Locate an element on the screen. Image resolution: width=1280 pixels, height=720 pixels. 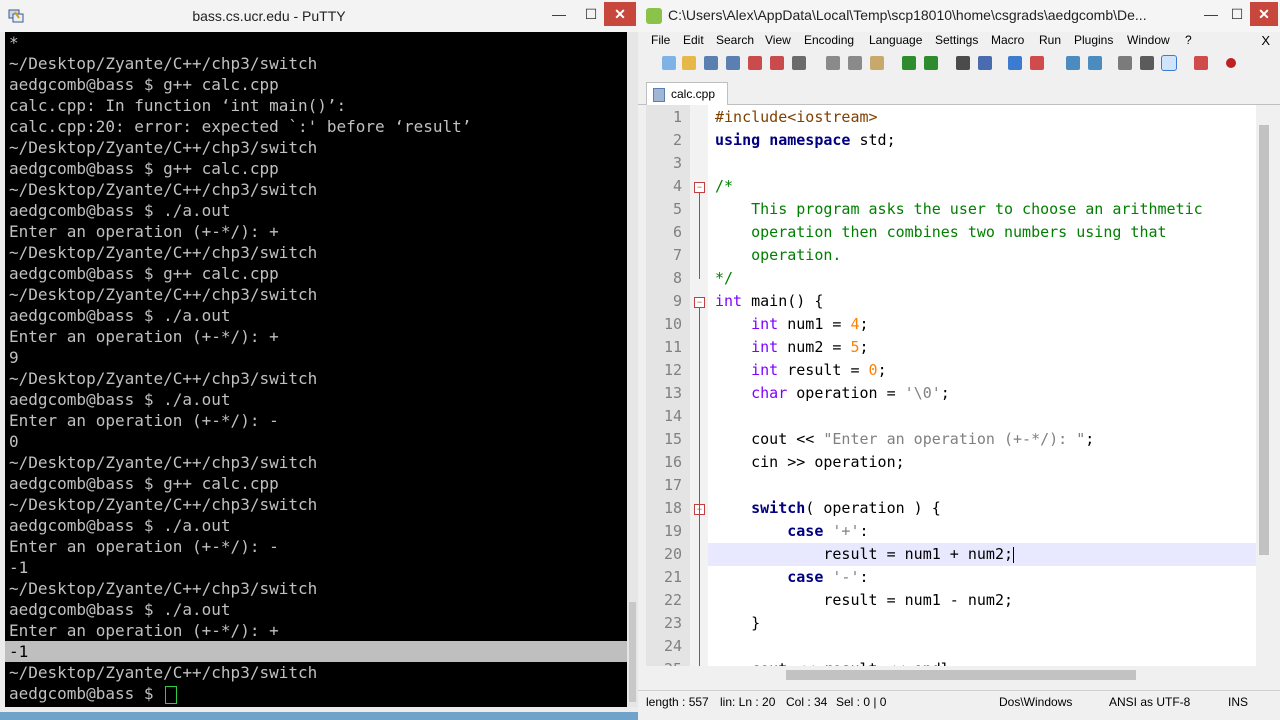
line-number: 18 is located at coordinates (672, 508).